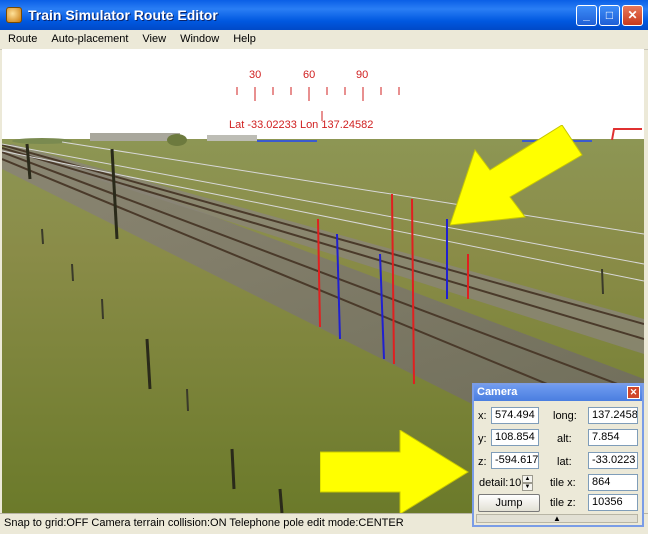 This screenshot has width=648, height=534. I want to click on detail-value: 10, so click(515, 483).